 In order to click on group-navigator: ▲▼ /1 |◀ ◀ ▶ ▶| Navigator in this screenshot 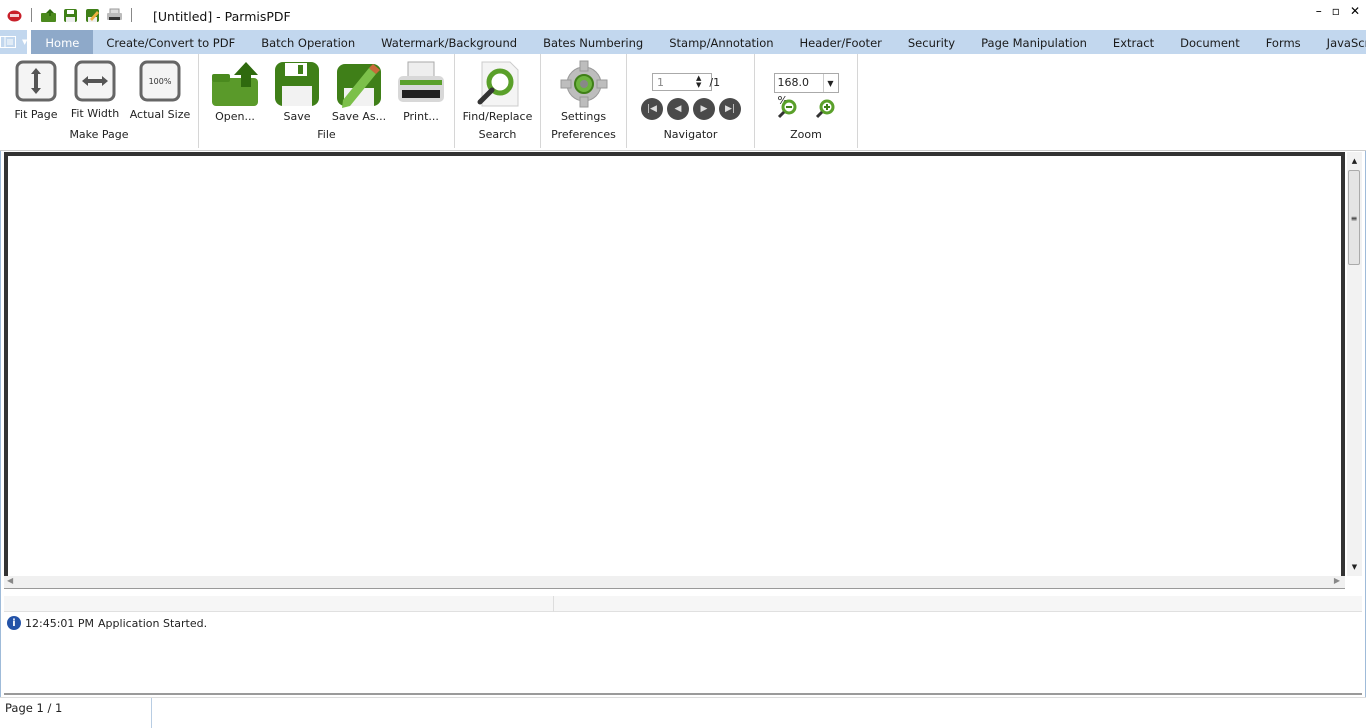, I will do `click(691, 101)`.